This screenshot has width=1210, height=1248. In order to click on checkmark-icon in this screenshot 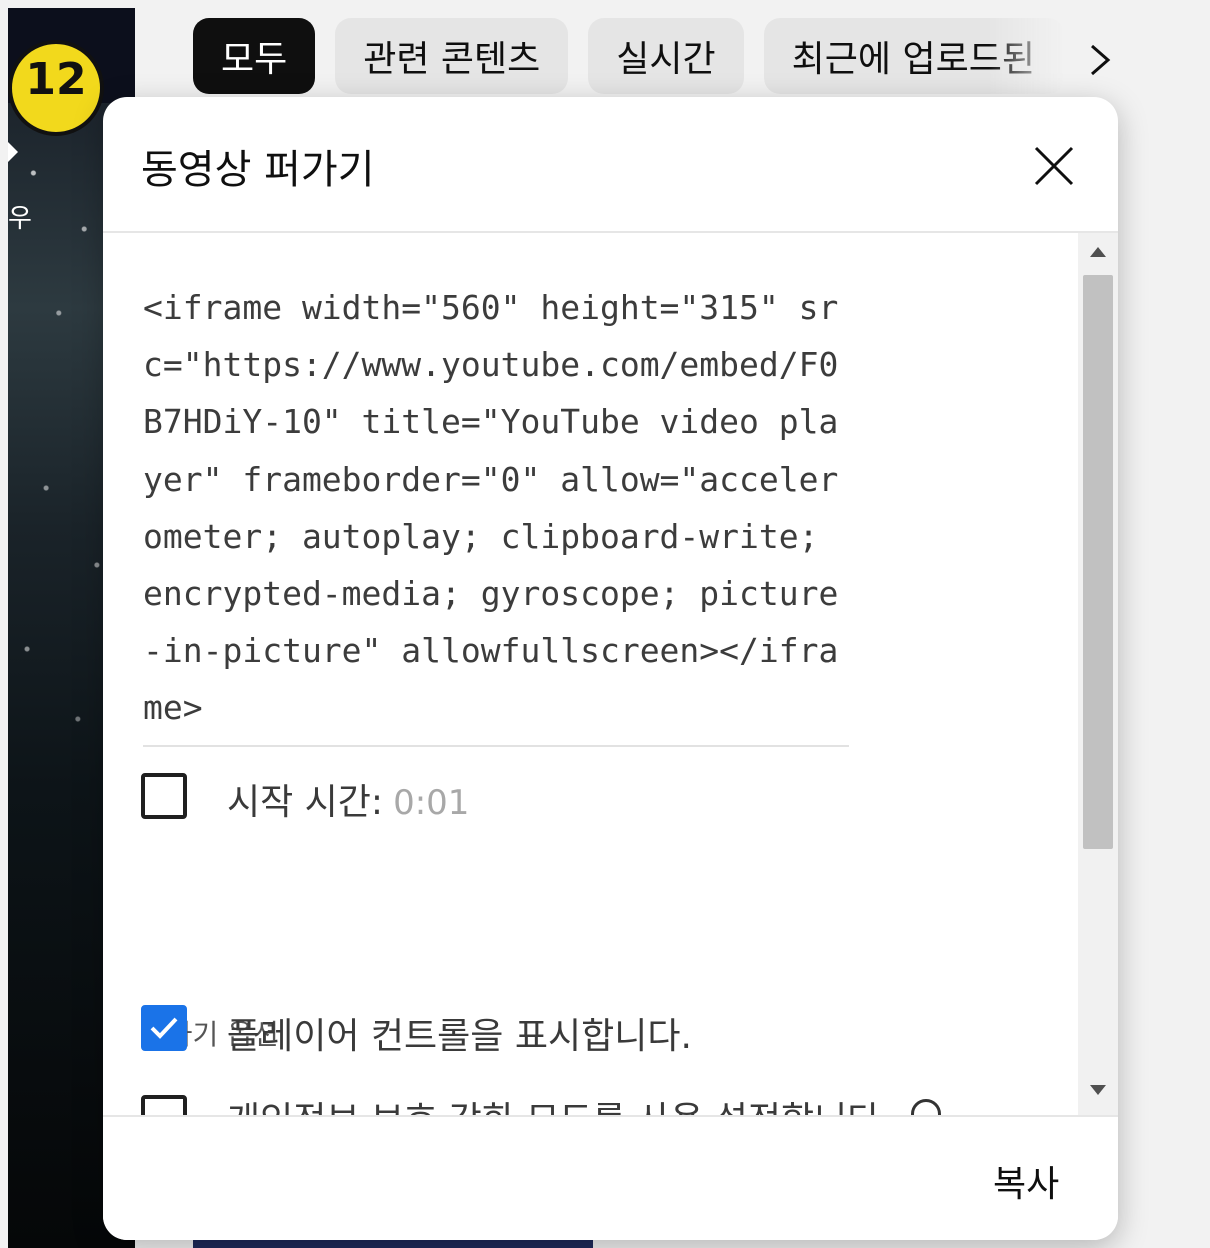, I will do `click(164, 1028)`.